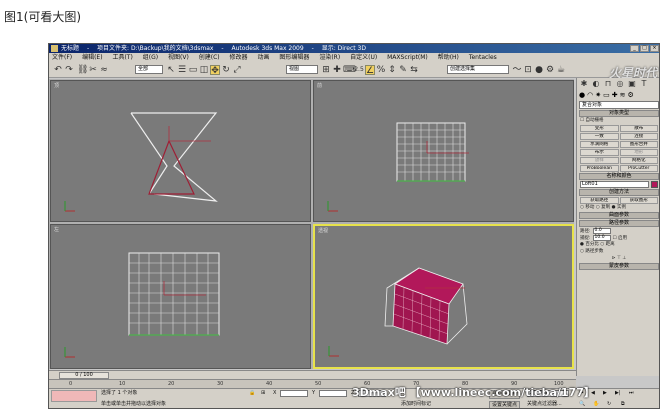 The height and width of the screenshot is (409, 670). Describe the element at coordinates (599, 200) in the screenshot. I see `get-path-button: 获取路径` at that location.